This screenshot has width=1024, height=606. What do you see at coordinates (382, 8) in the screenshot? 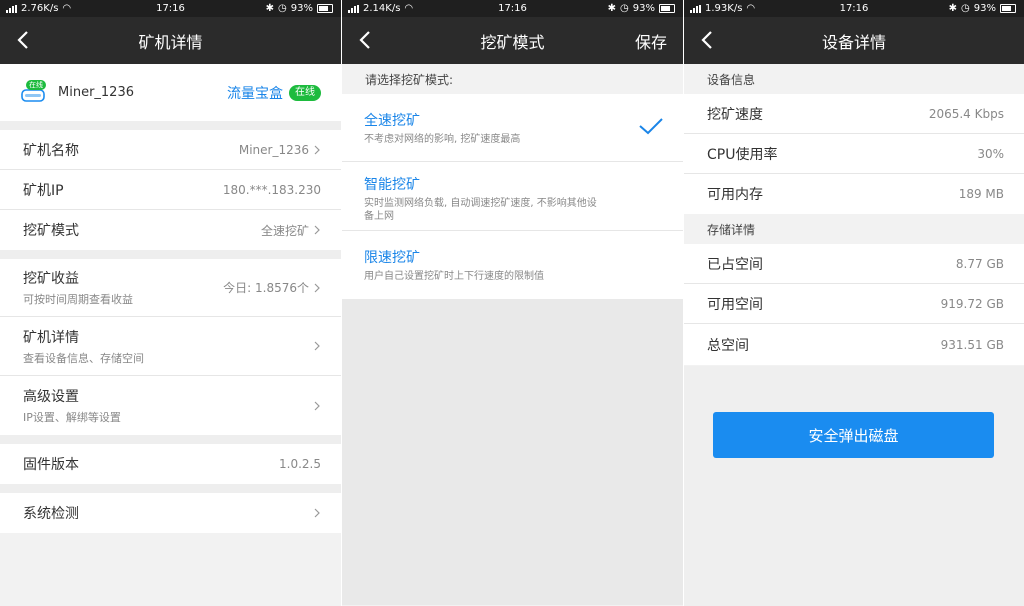
I see `network-speed: 2.14K/s` at bounding box center [382, 8].